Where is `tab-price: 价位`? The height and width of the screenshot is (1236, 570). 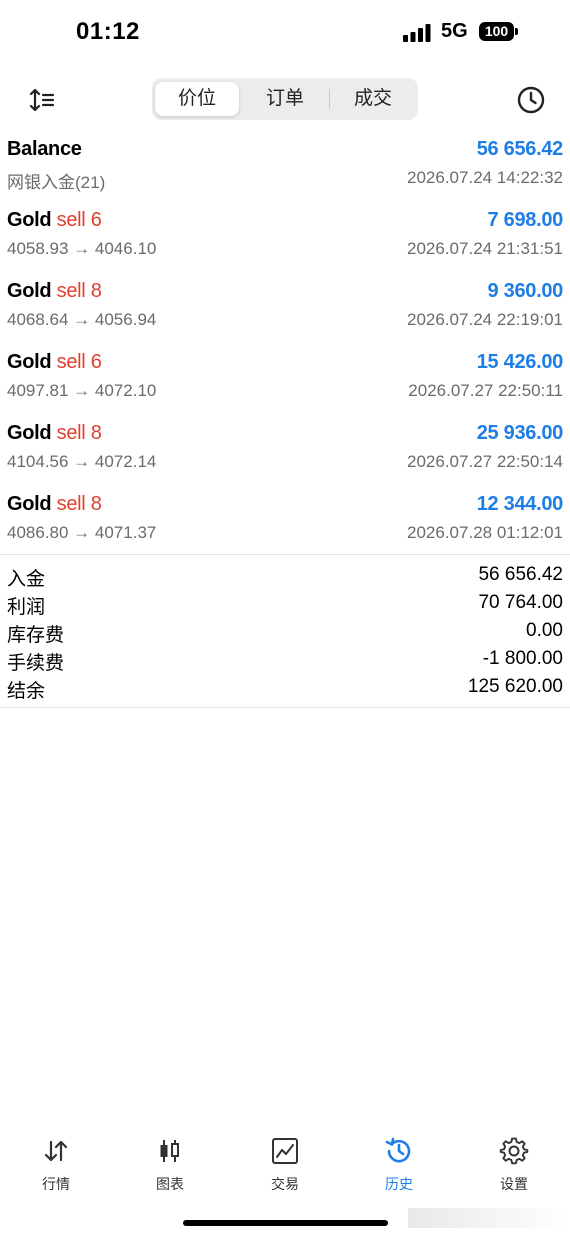 tab-price: 价位 is located at coordinates (197, 99).